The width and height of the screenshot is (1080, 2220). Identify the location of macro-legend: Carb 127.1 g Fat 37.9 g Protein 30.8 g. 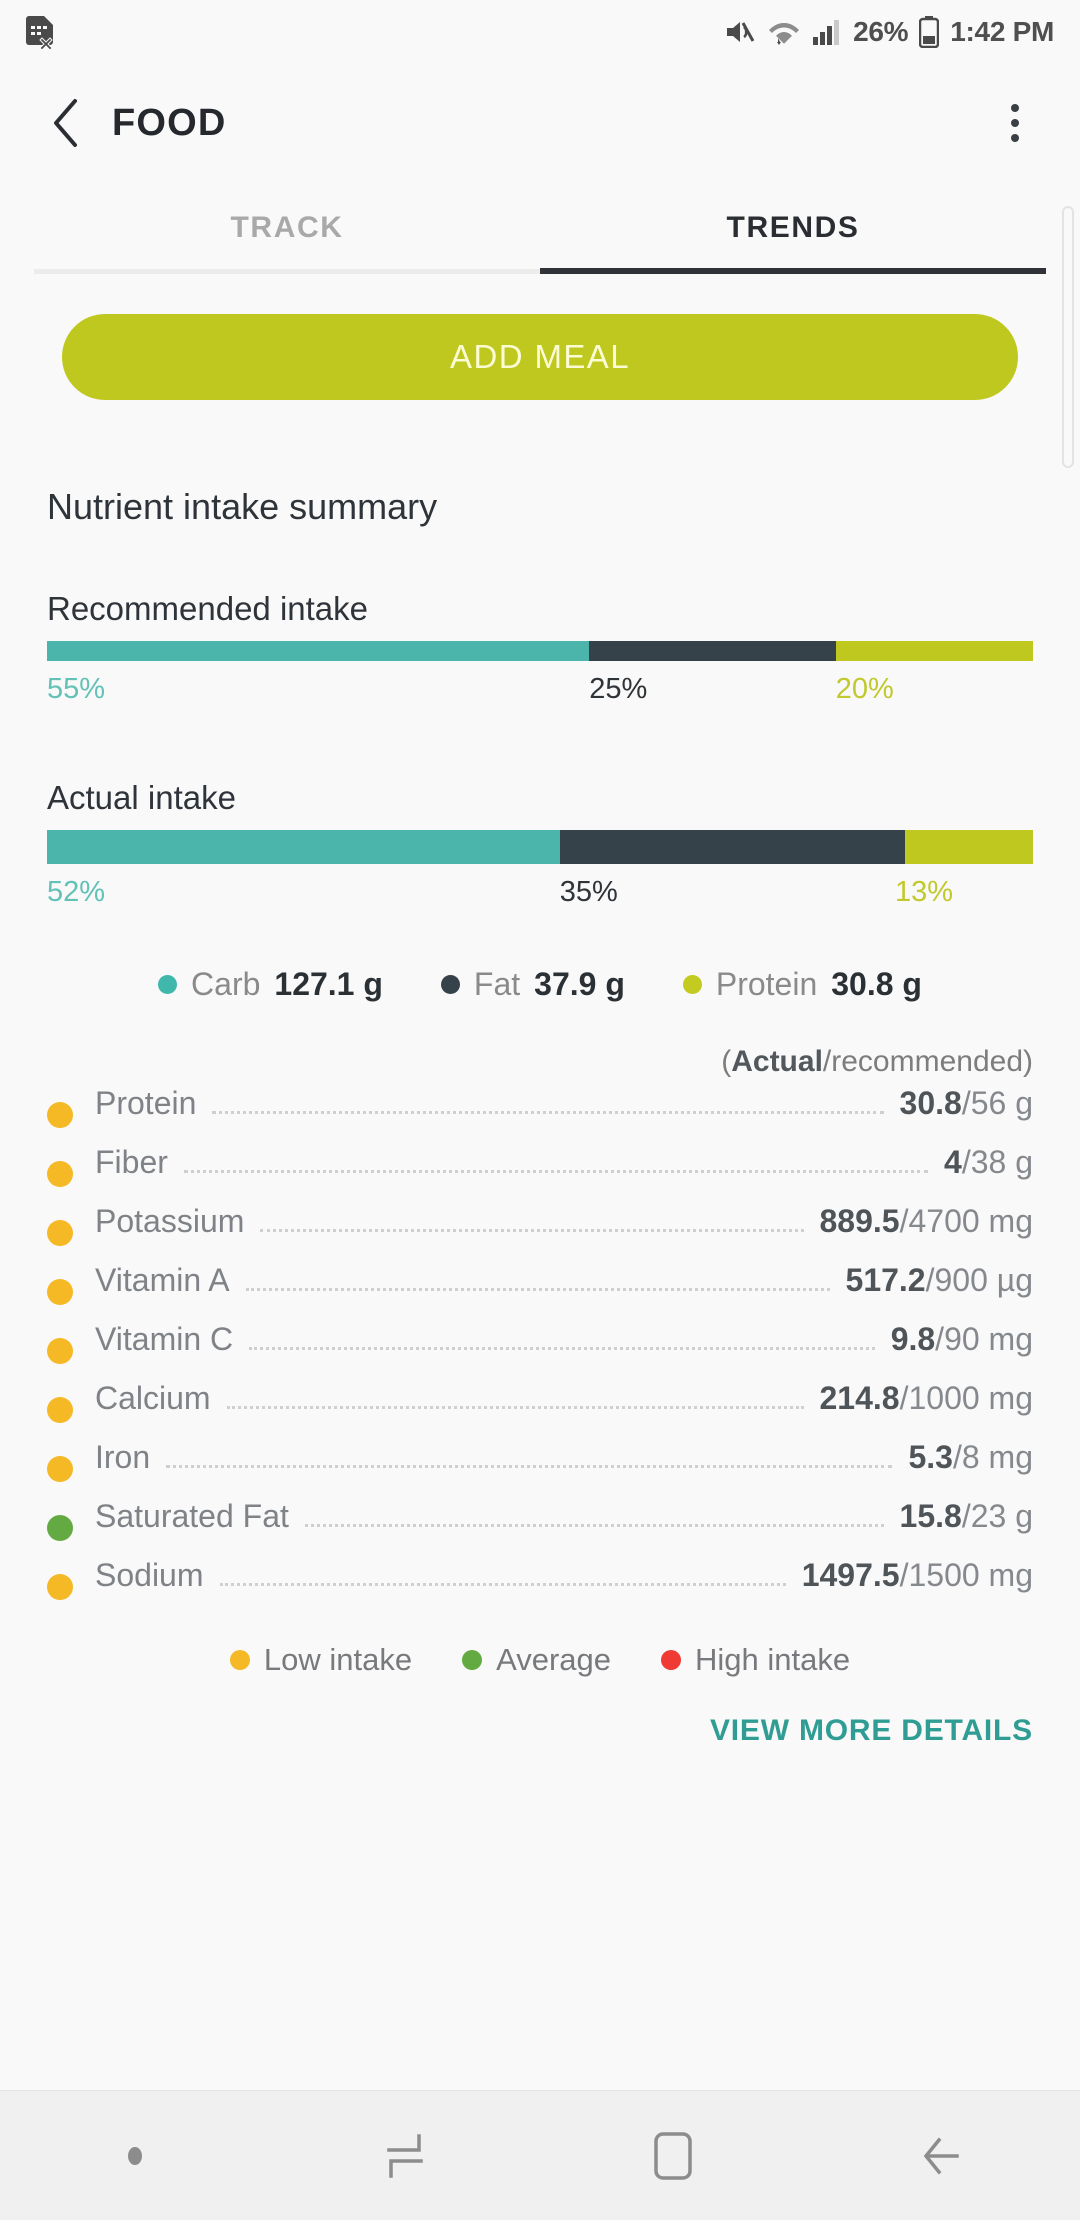
(540, 984).